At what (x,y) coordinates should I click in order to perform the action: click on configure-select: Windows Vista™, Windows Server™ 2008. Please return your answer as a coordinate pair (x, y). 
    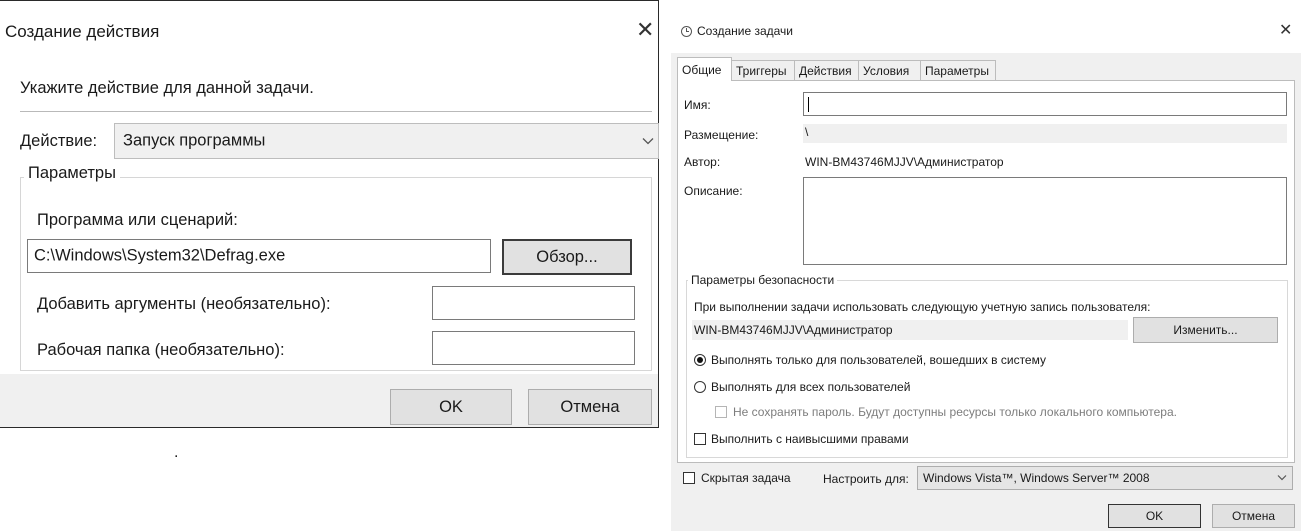
    Looking at the image, I should click on (1105, 478).